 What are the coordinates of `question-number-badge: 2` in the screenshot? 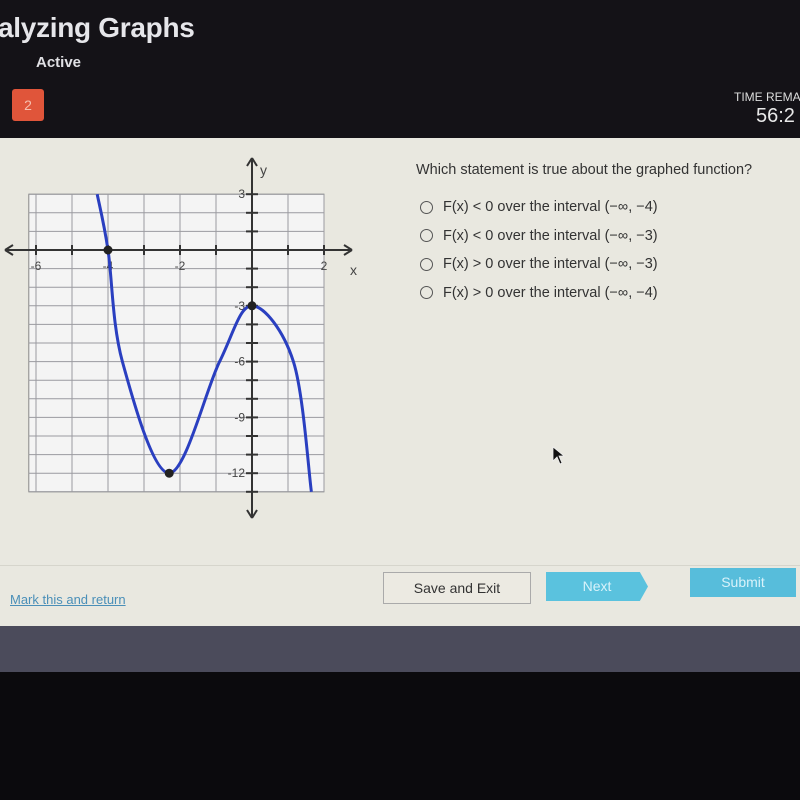 It's located at (28, 105).